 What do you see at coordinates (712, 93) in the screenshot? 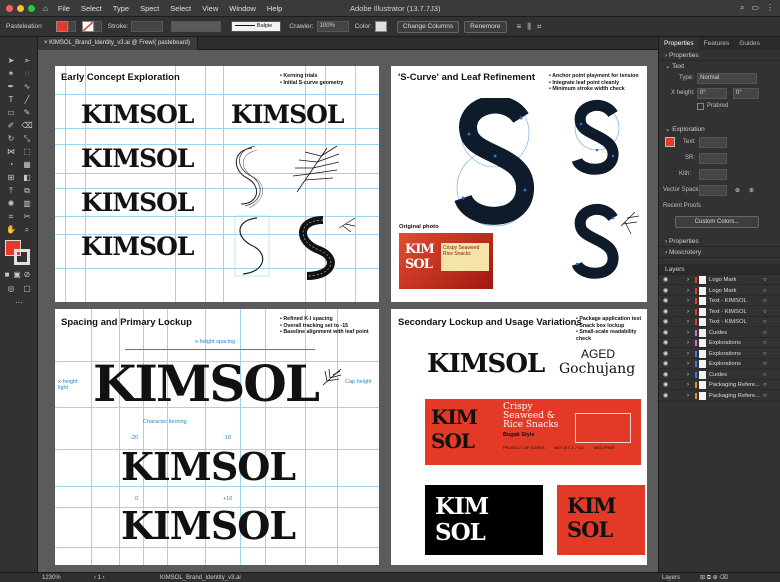
I see `xheight-field-1: 0°` at bounding box center [712, 93].